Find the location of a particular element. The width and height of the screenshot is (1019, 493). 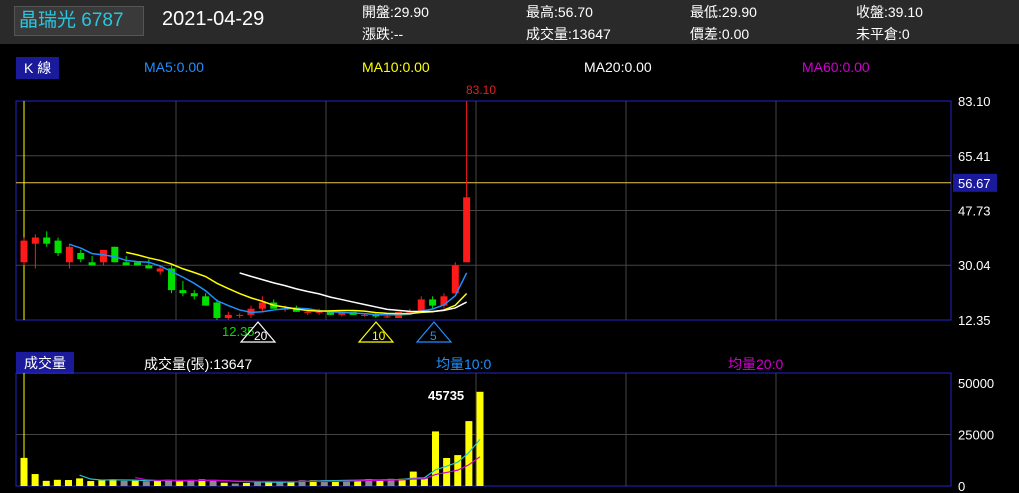

volume-tick-label: 25000 is located at coordinates (976, 435).